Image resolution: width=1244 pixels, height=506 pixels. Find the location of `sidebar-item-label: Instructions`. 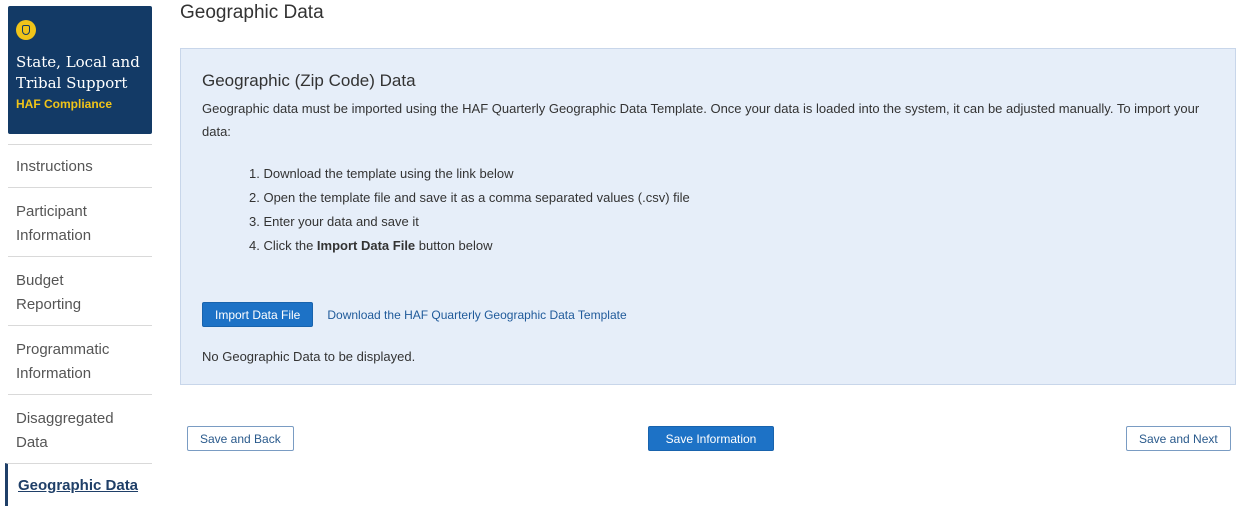

sidebar-item-label: Instructions is located at coordinates (54, 166).